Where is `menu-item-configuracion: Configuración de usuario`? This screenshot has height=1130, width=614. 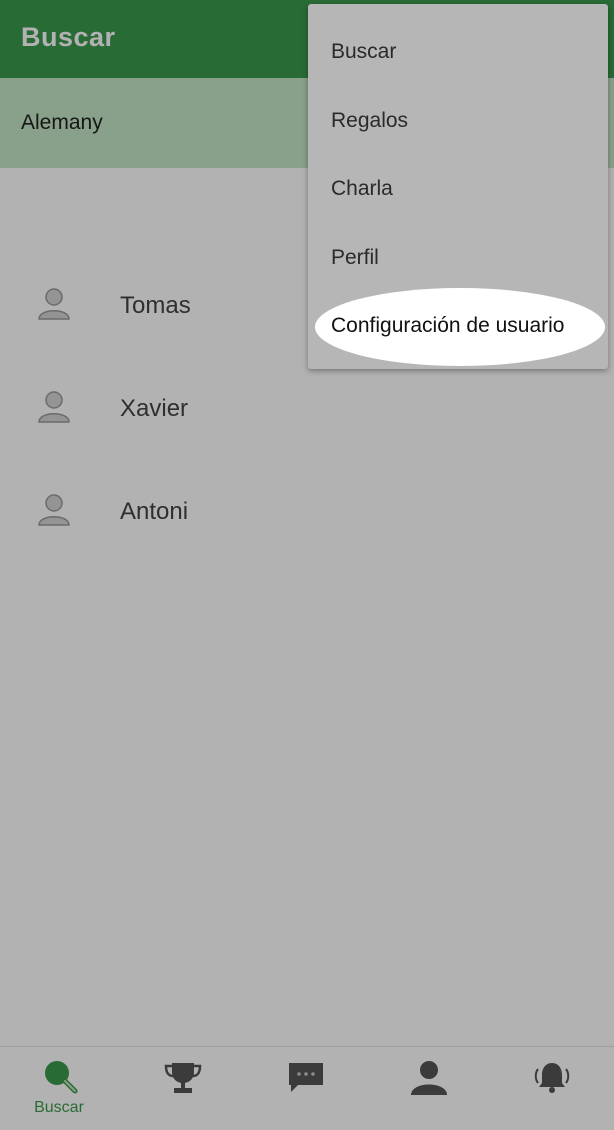 menu-item-configuracion: Configuración de usuario is located at coordinates (458, 327).